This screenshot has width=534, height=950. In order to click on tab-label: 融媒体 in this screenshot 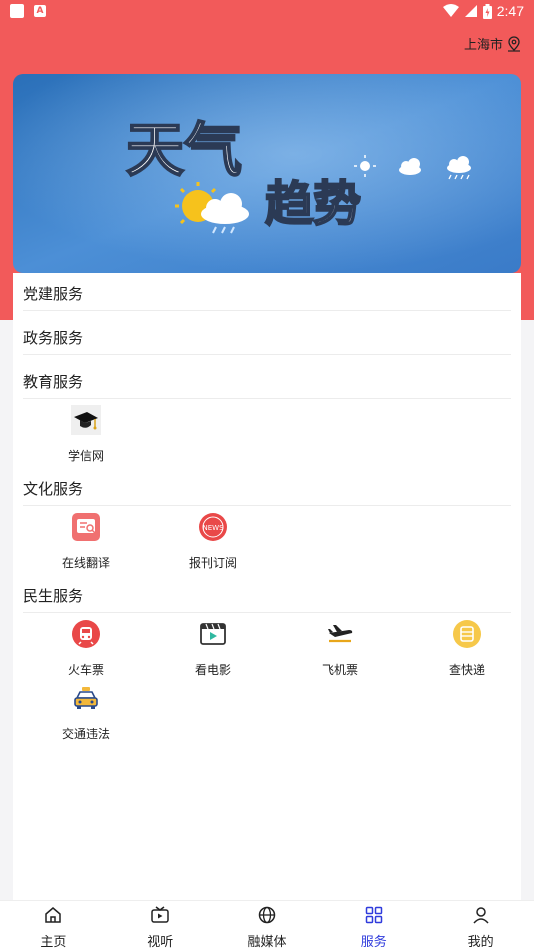, I will do `click(267, 942)`.